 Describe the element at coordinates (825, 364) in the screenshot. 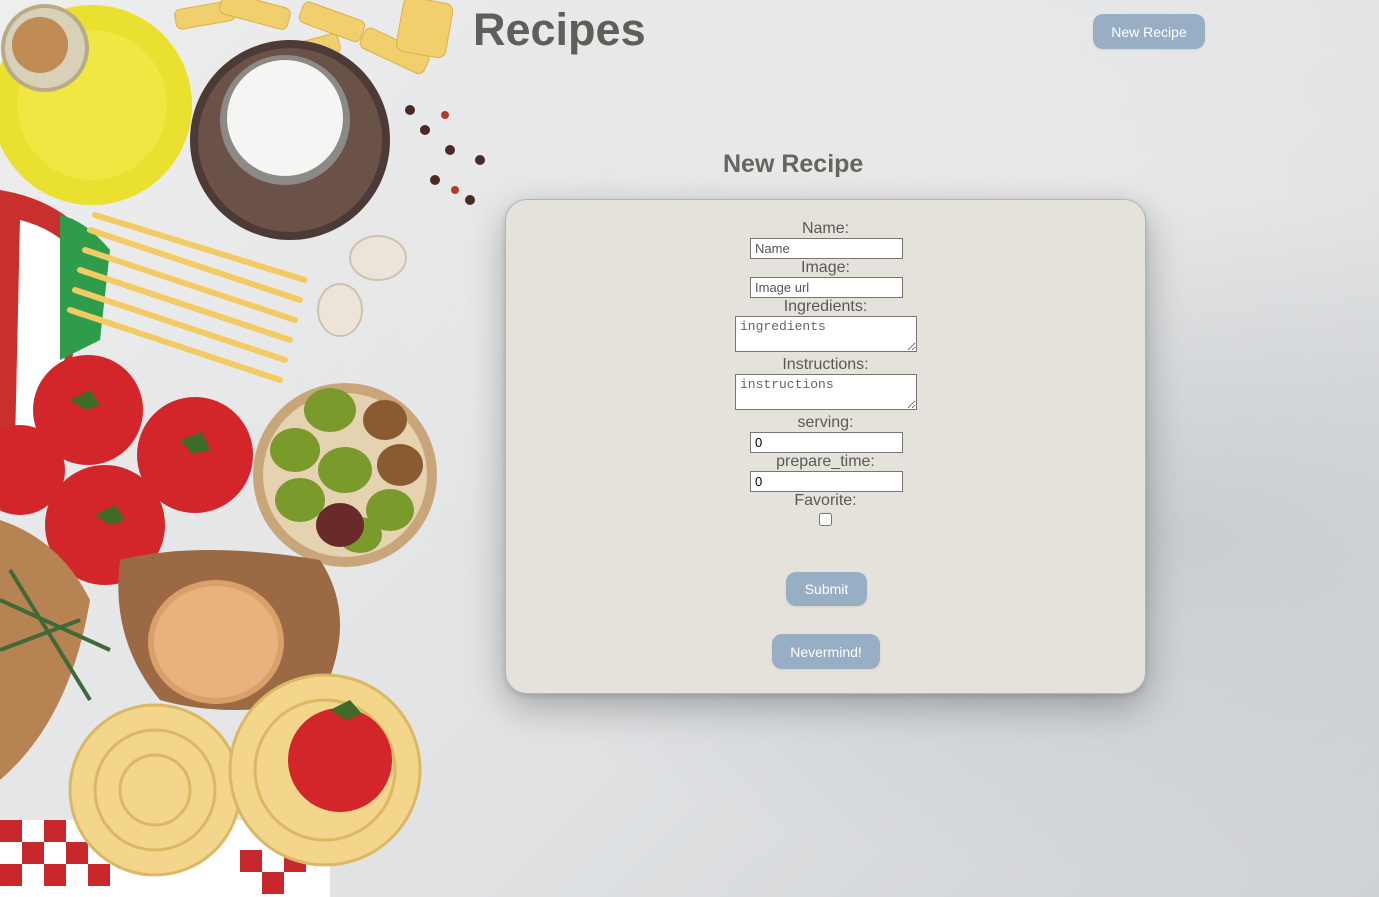

I see `instructions-label: Instructions:` at that location.